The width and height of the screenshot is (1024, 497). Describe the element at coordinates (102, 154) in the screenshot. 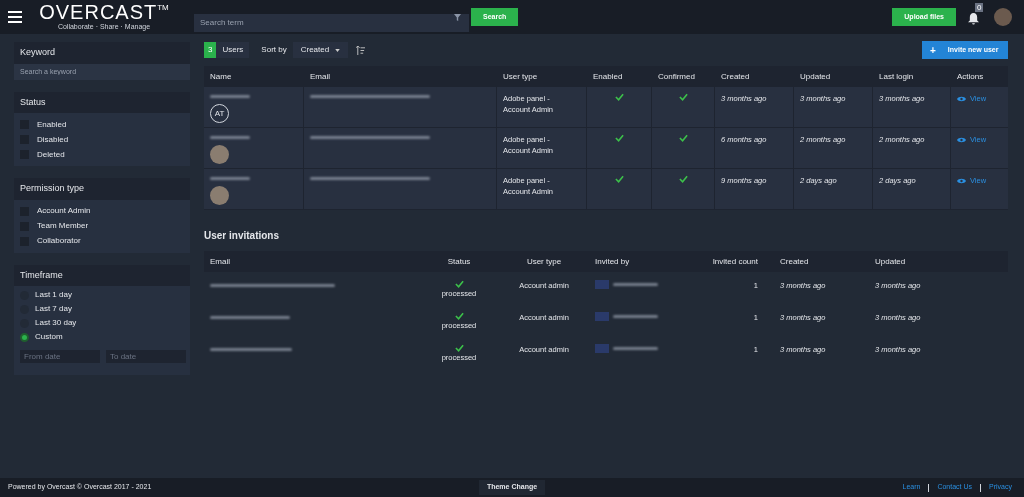

I see `filter-checkbox: Deleted` at that location.